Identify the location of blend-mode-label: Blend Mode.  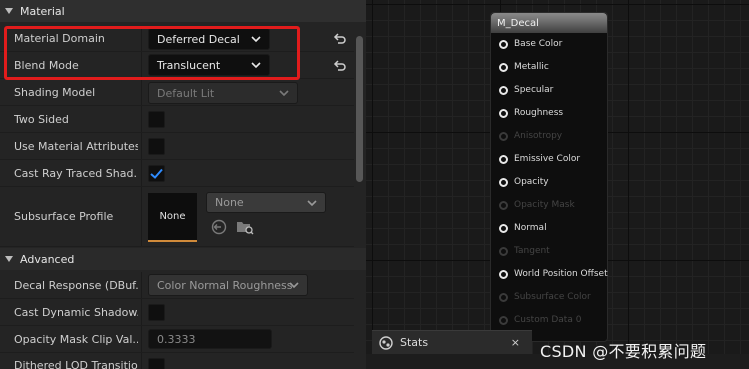
(46, 65).